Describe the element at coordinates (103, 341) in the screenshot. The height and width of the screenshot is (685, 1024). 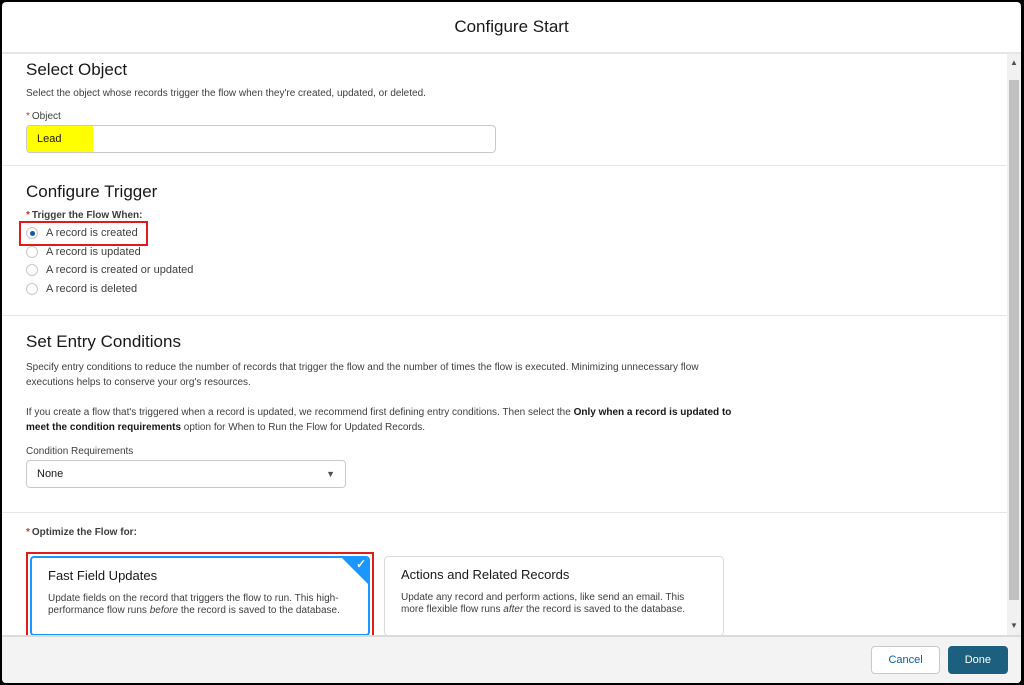
I see `entry-conditions-heading: Set Entry Conditions` at that location.